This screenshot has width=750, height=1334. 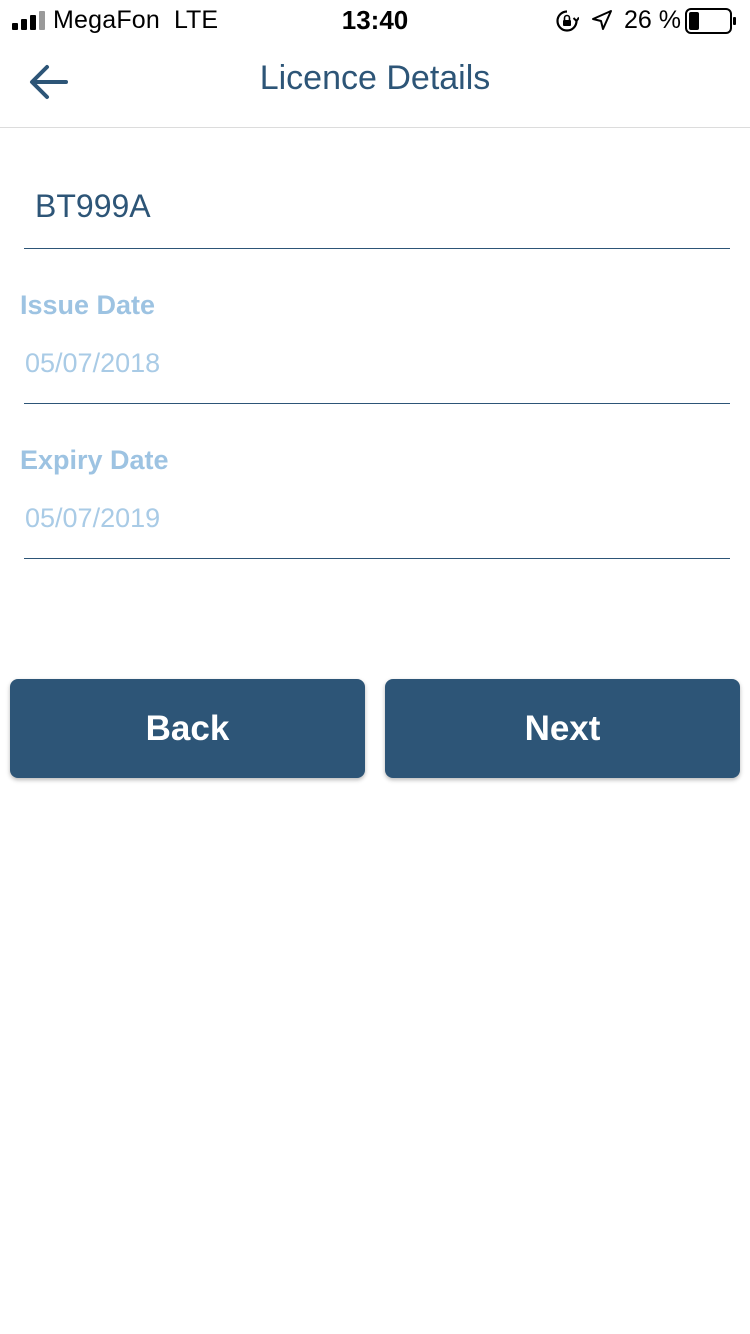 I want to click on expiry-date-value: 05/07/2019, so click(x=93, y=518).